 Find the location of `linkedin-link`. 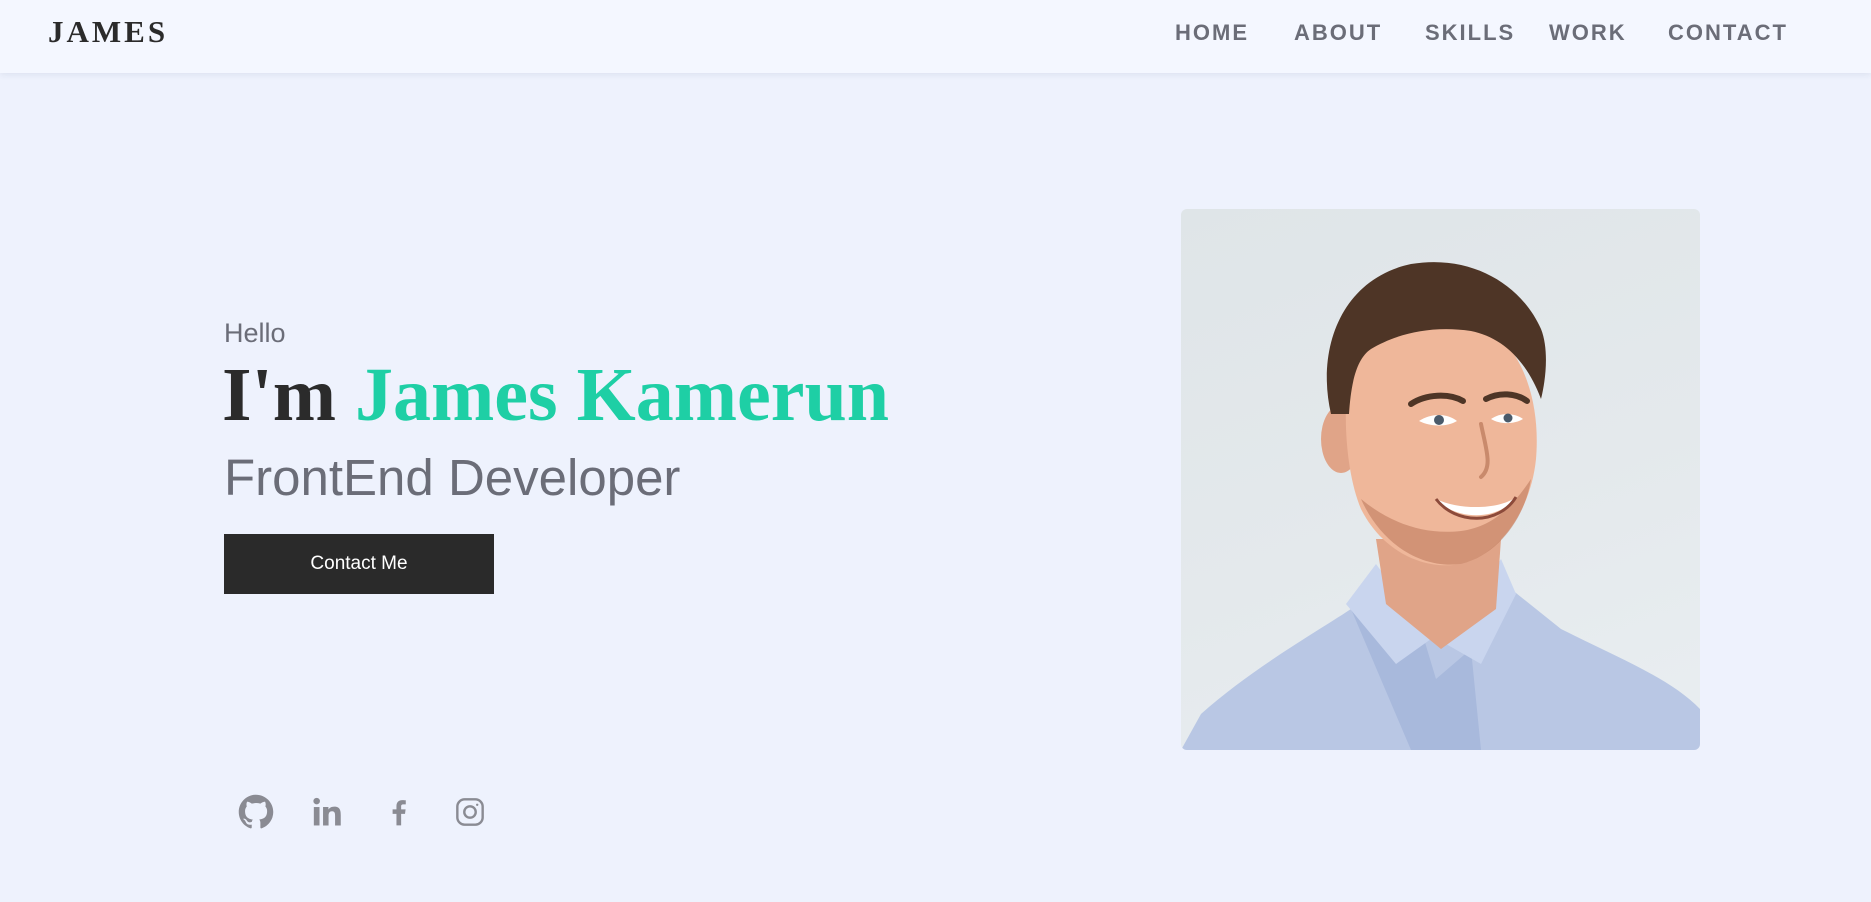

linkedin-link is located at coordinates (328, 812).